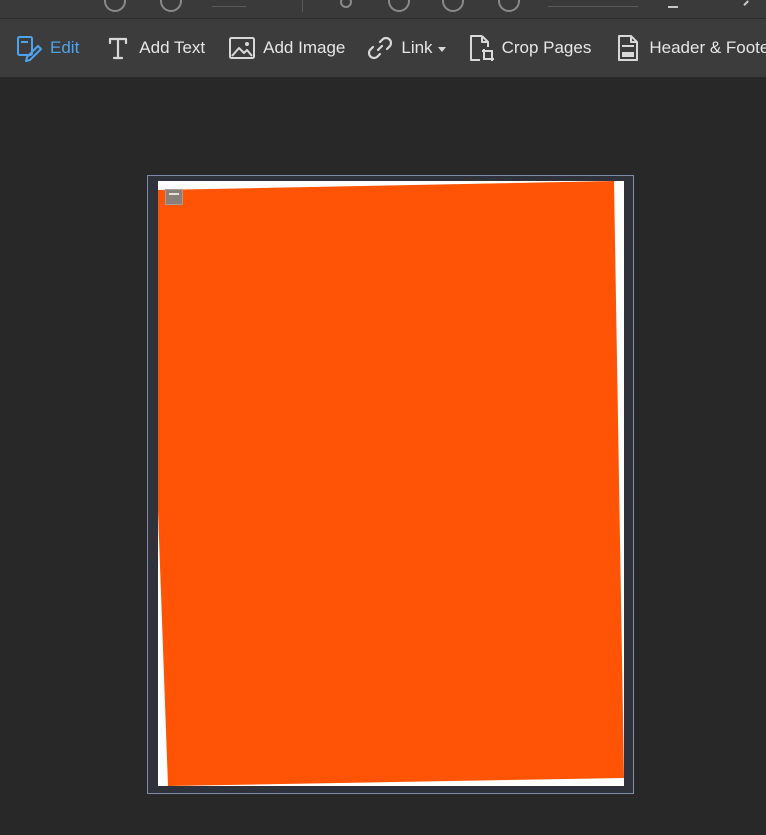  I want to click on link-dropdown-caret-icon, so click(441, 49).